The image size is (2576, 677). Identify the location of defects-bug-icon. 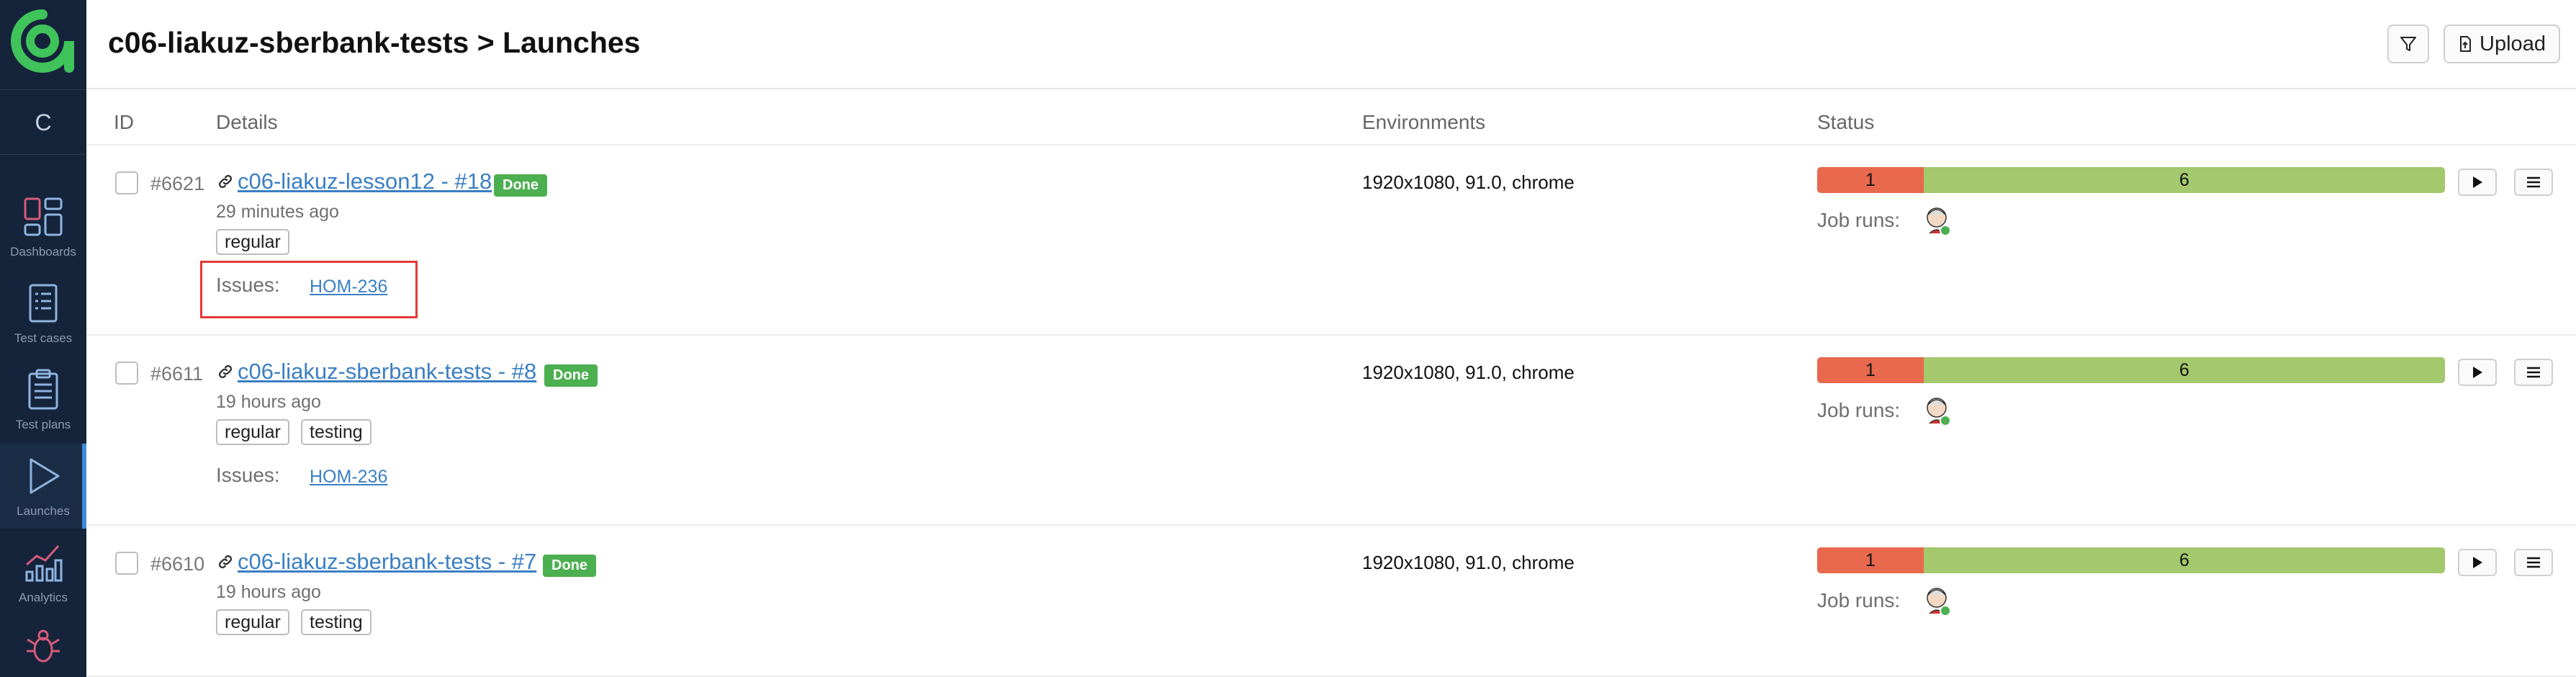
(43, 646).